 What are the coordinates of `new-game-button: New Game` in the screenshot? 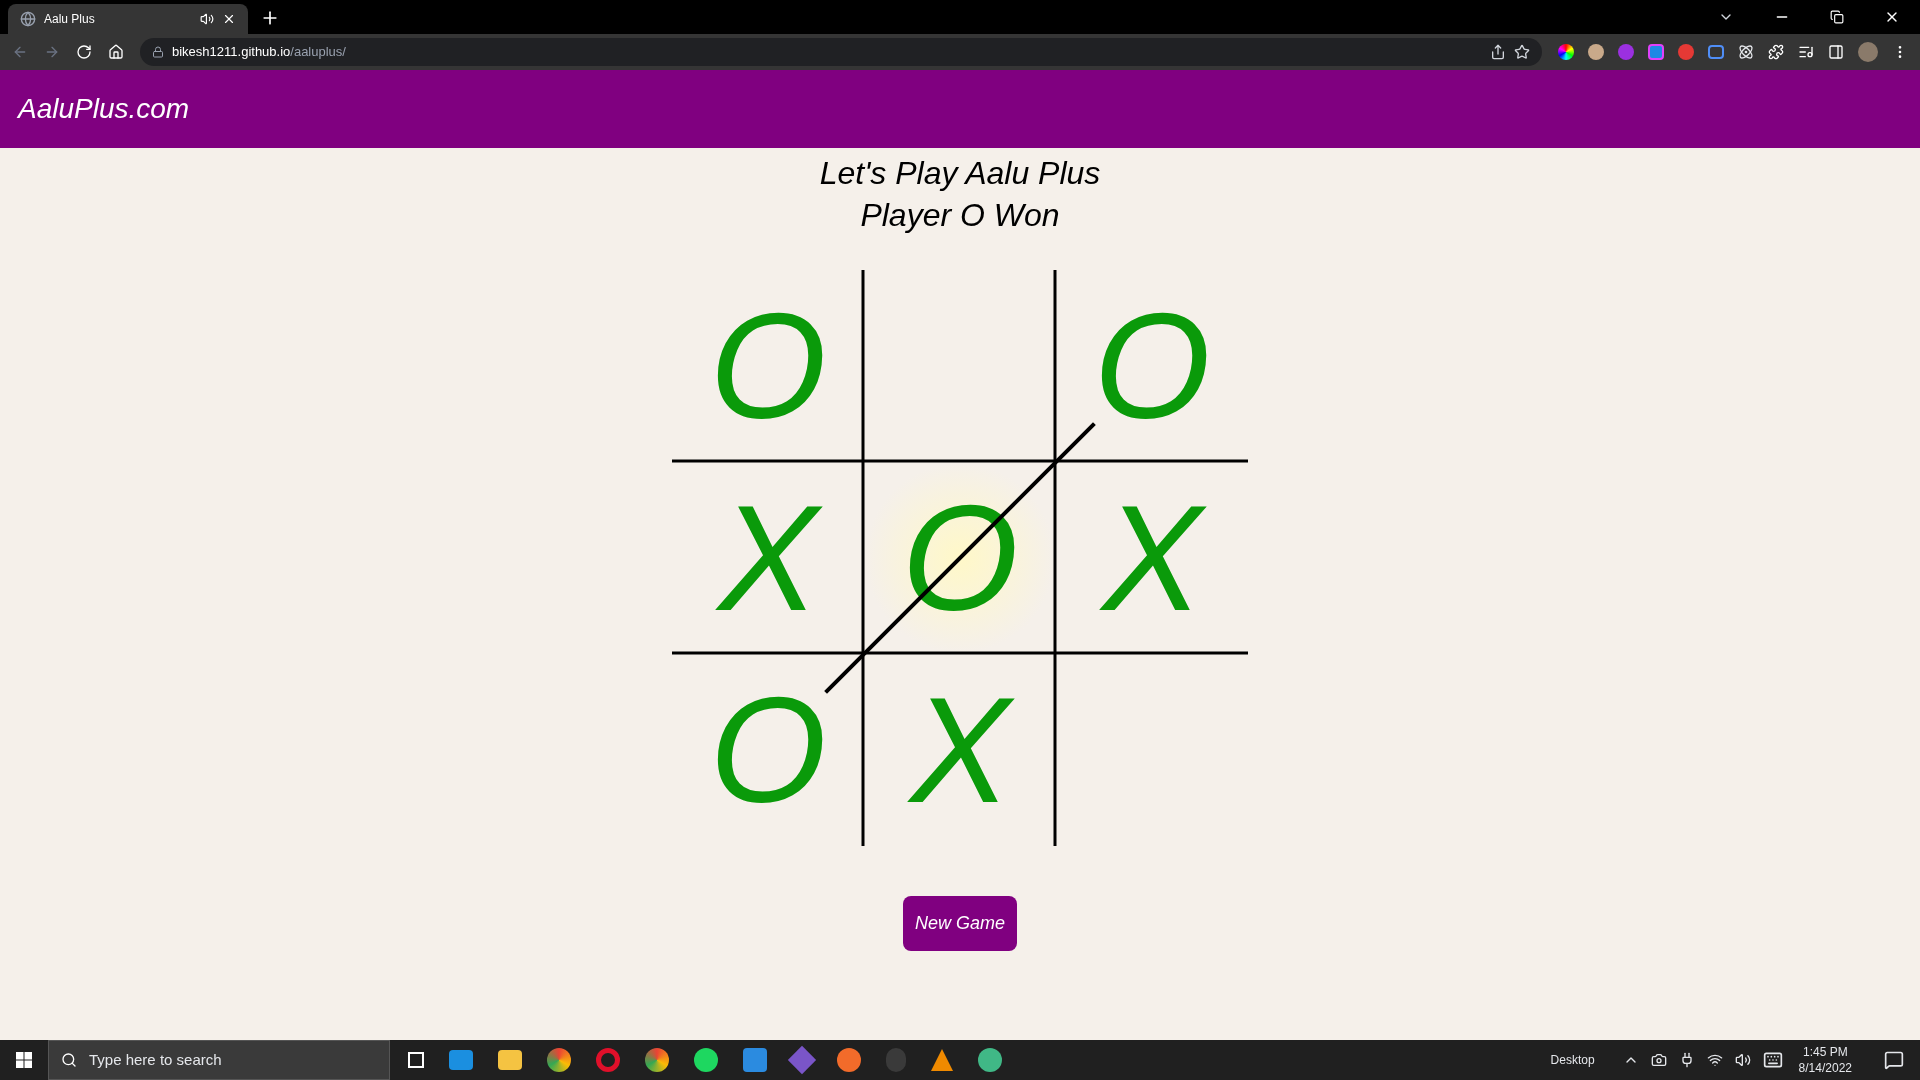 It's located at (960, 923).